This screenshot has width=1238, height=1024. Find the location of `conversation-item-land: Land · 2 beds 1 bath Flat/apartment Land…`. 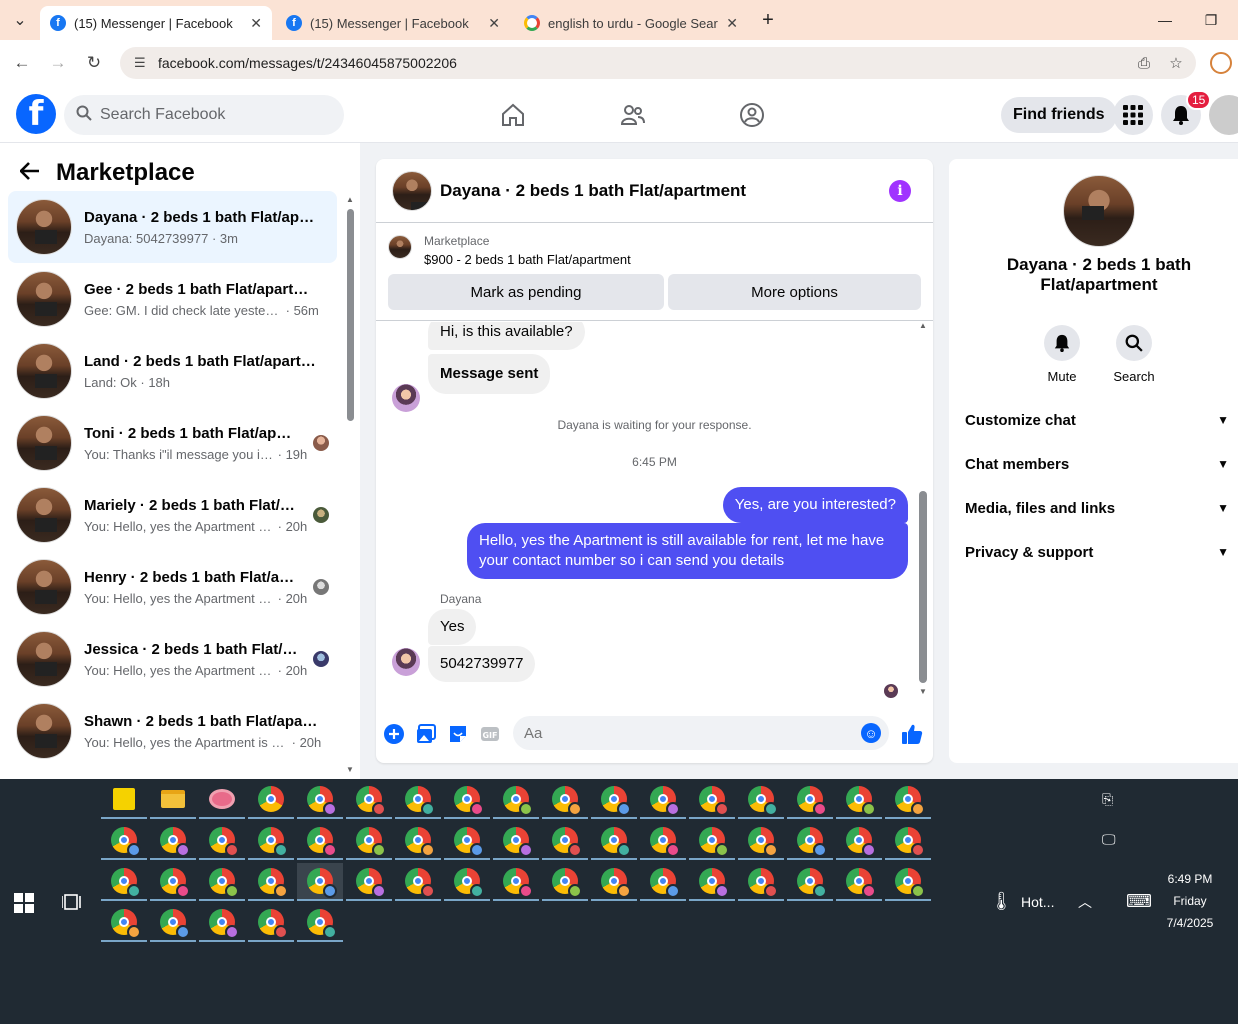

conversation-item-land: Land · 2 beds 1 bath Flat/apartment Land… is located at coordinates (172, 371).